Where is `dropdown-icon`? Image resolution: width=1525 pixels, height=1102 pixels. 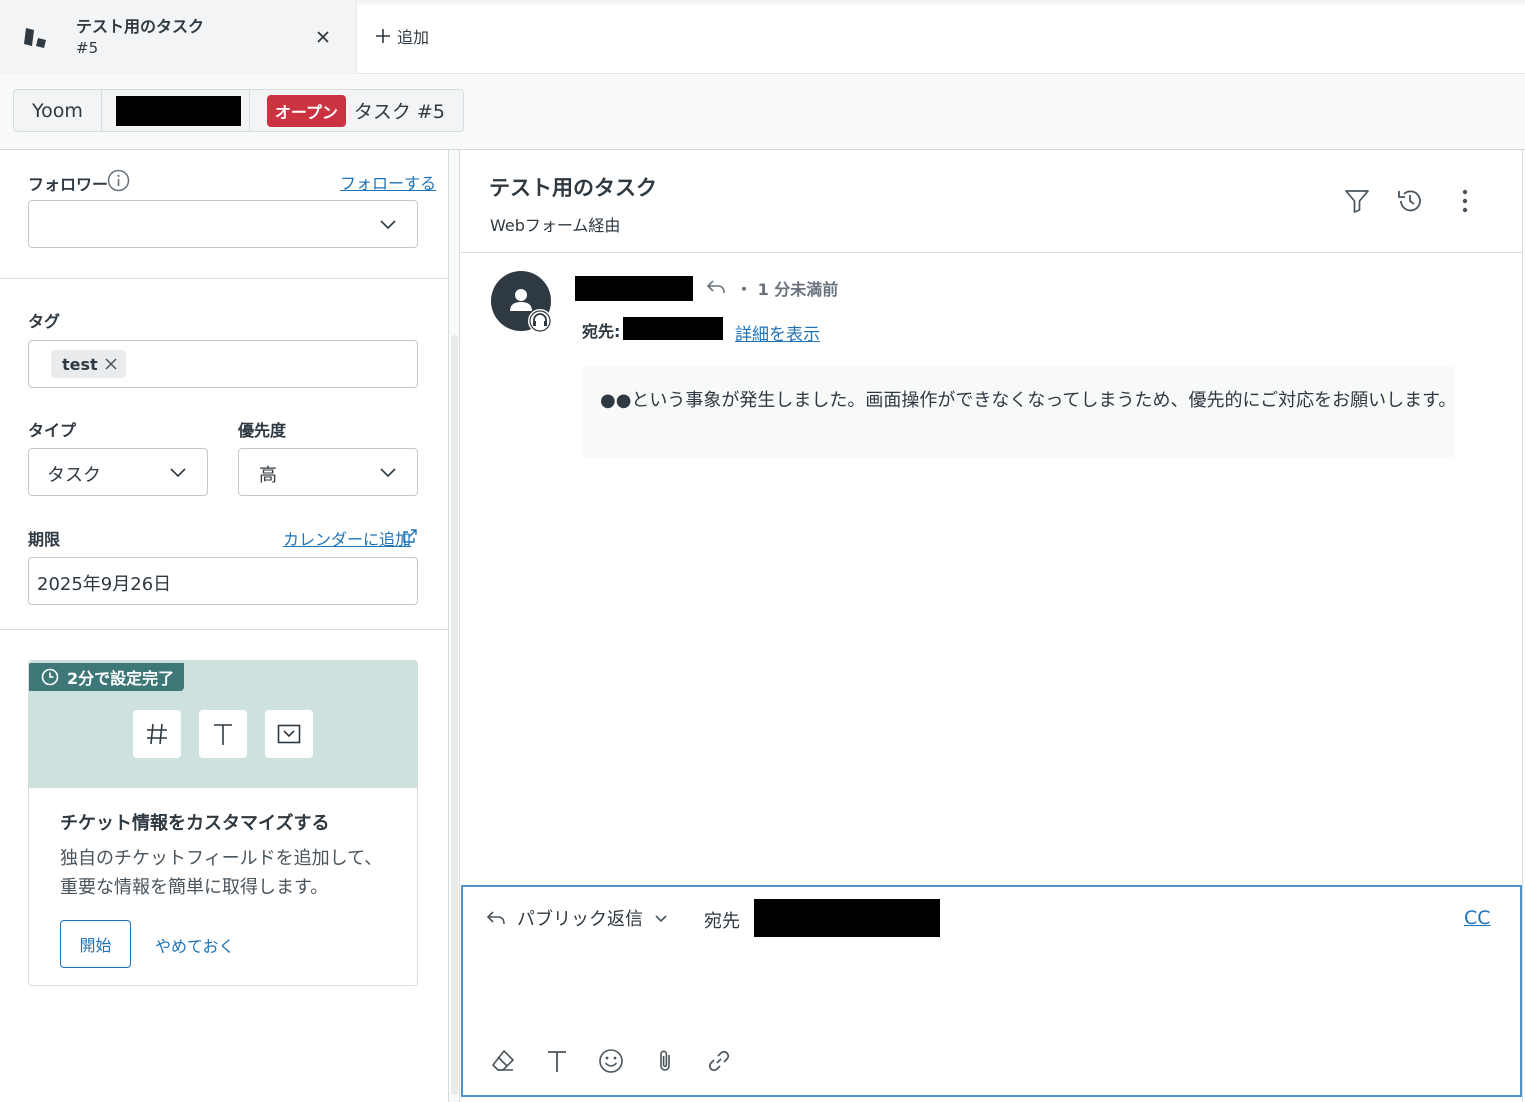 dropdown-icon is located at coordinates (289, 734).